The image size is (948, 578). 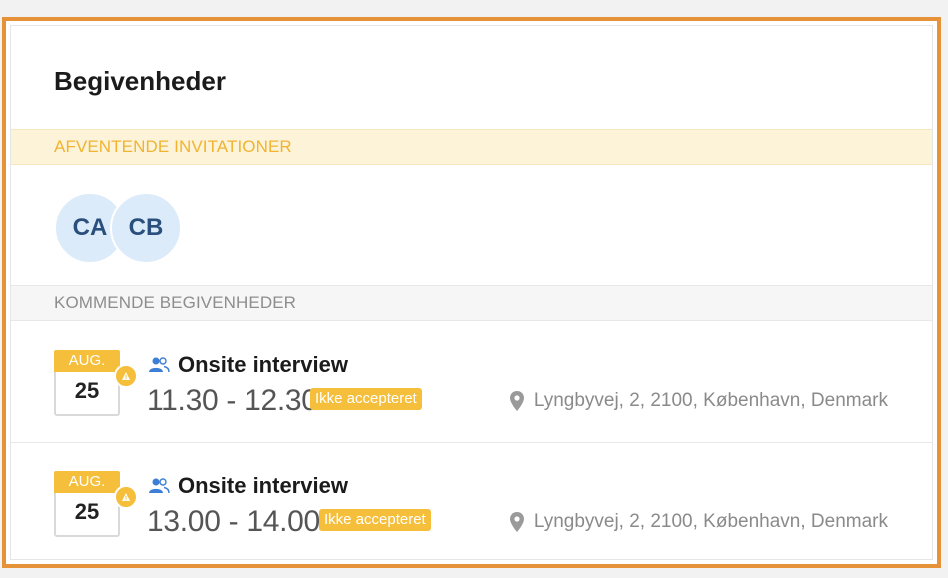 I want to click on pending-invitations-header: AFVENTENDE INVITATIONER, so click(x=471, y=147).